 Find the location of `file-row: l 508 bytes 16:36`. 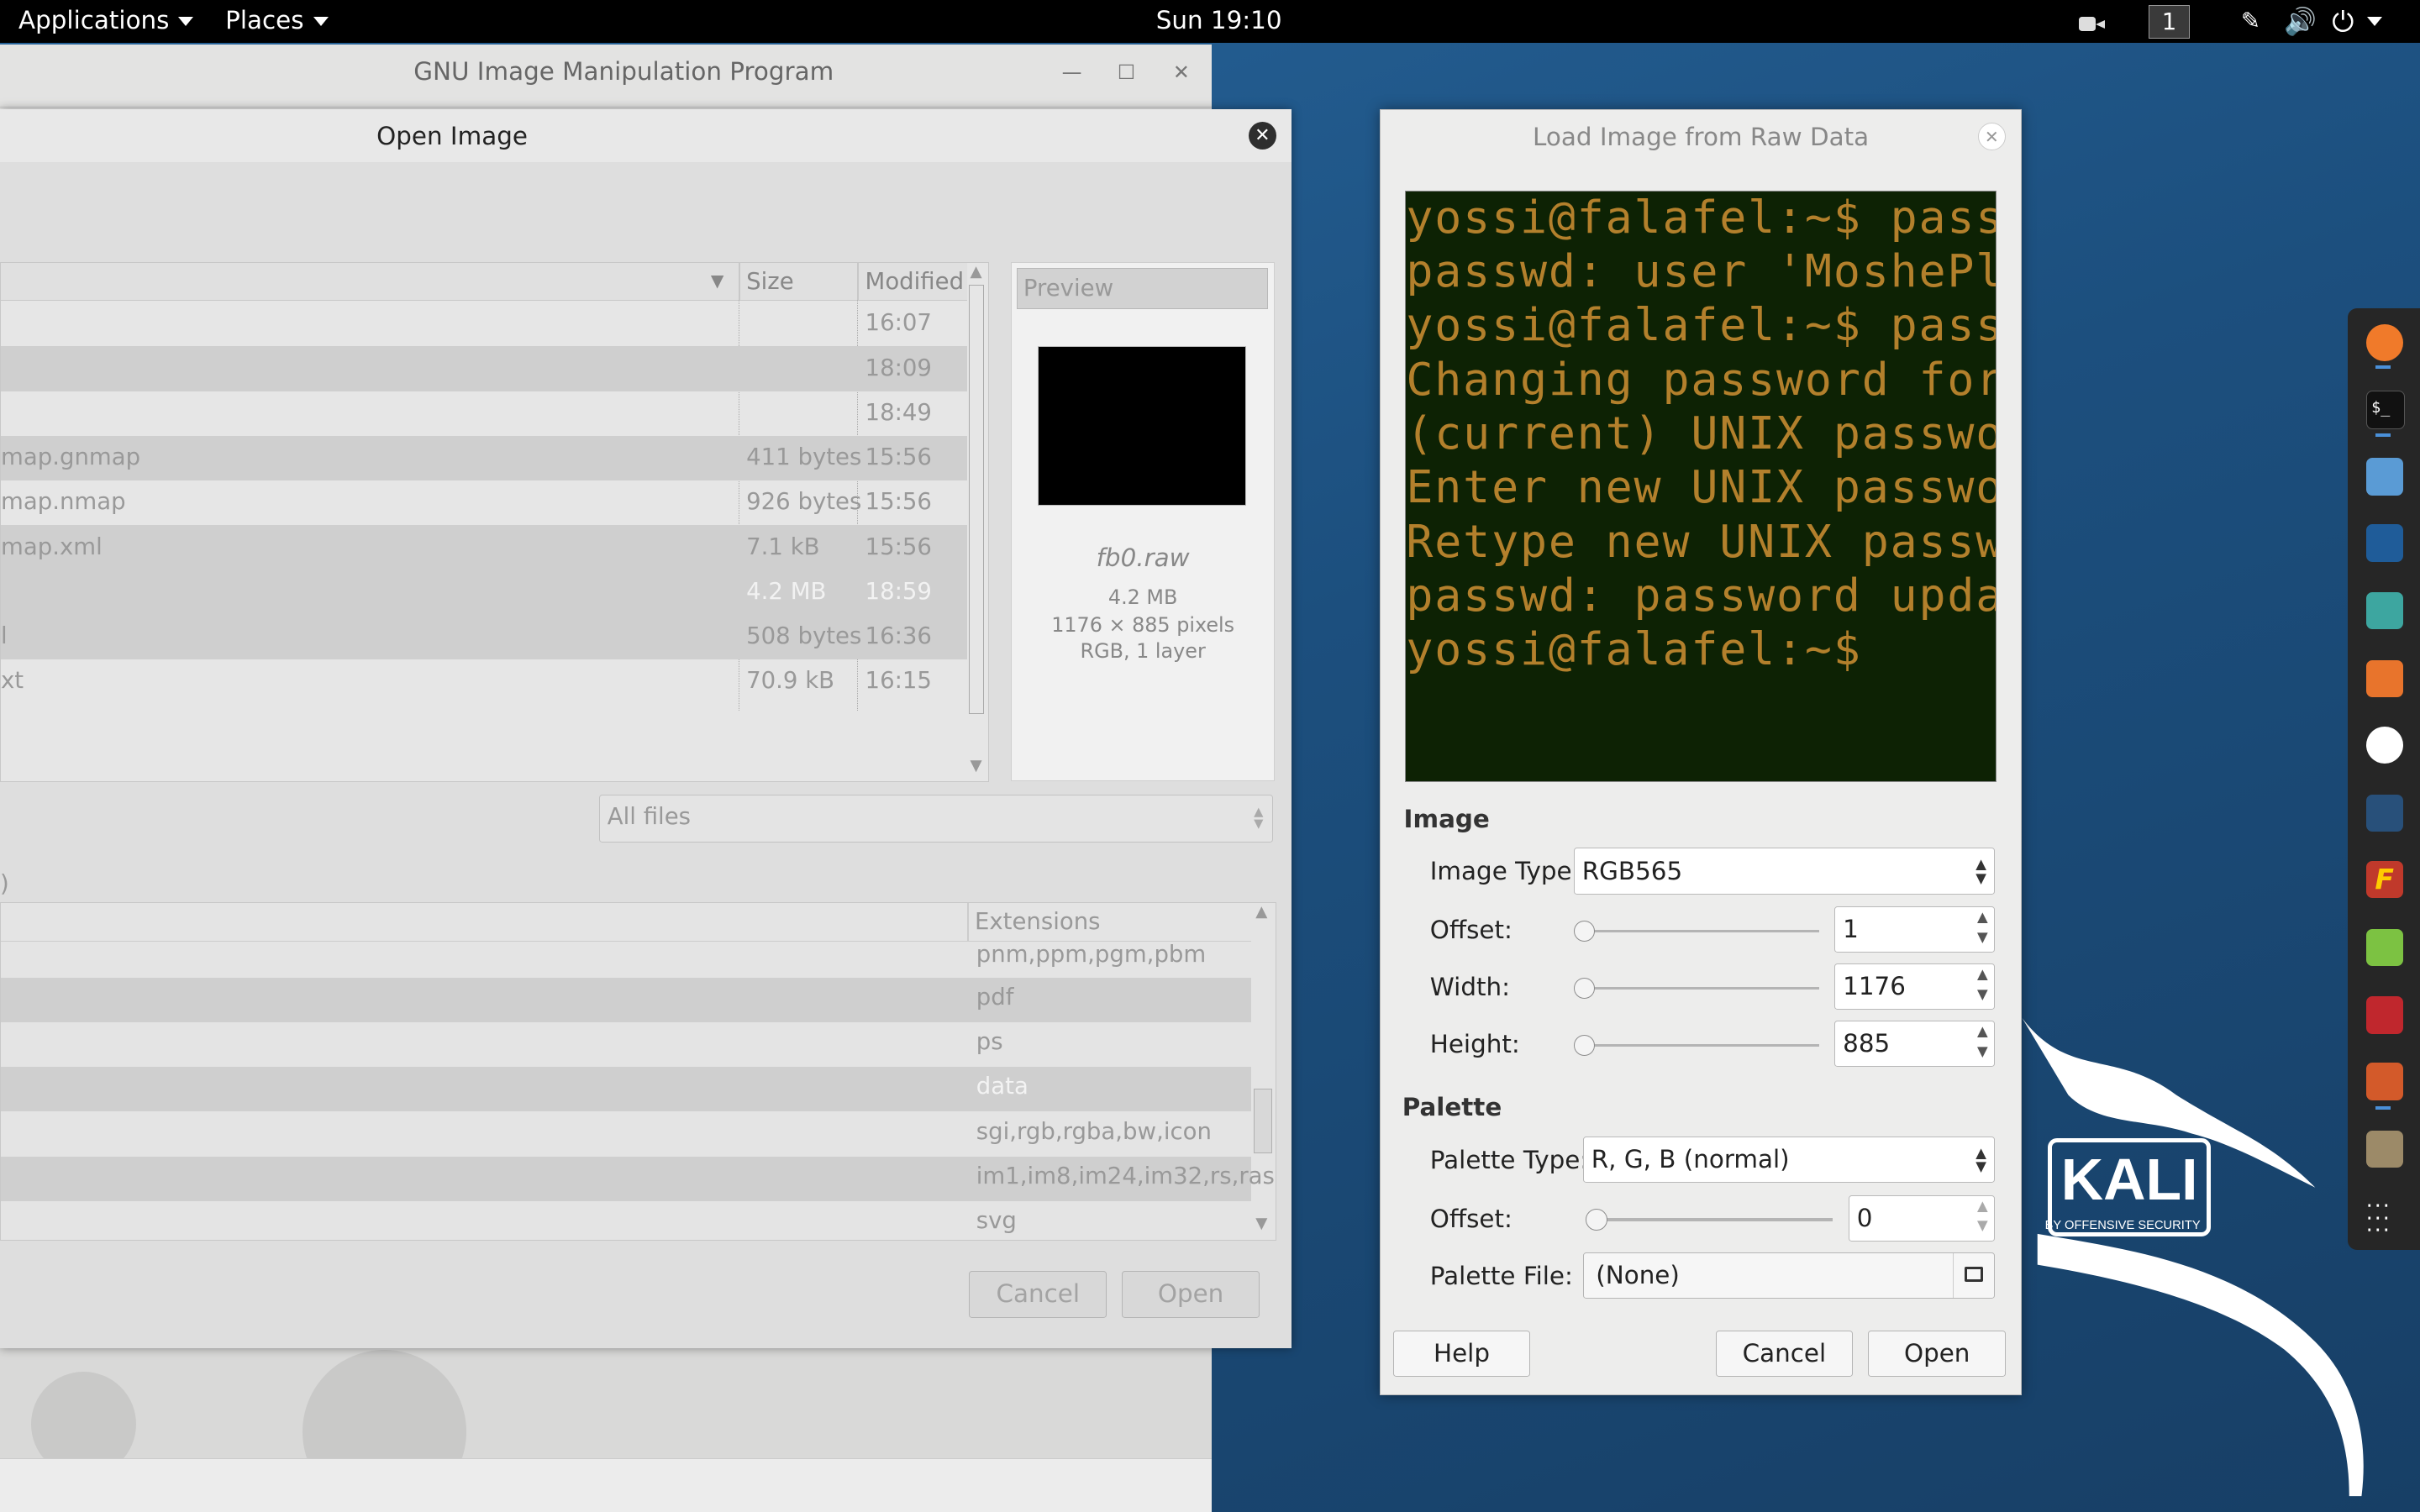

file-row: l 508 bytes 16:36 is located at coordinates (484, 637).